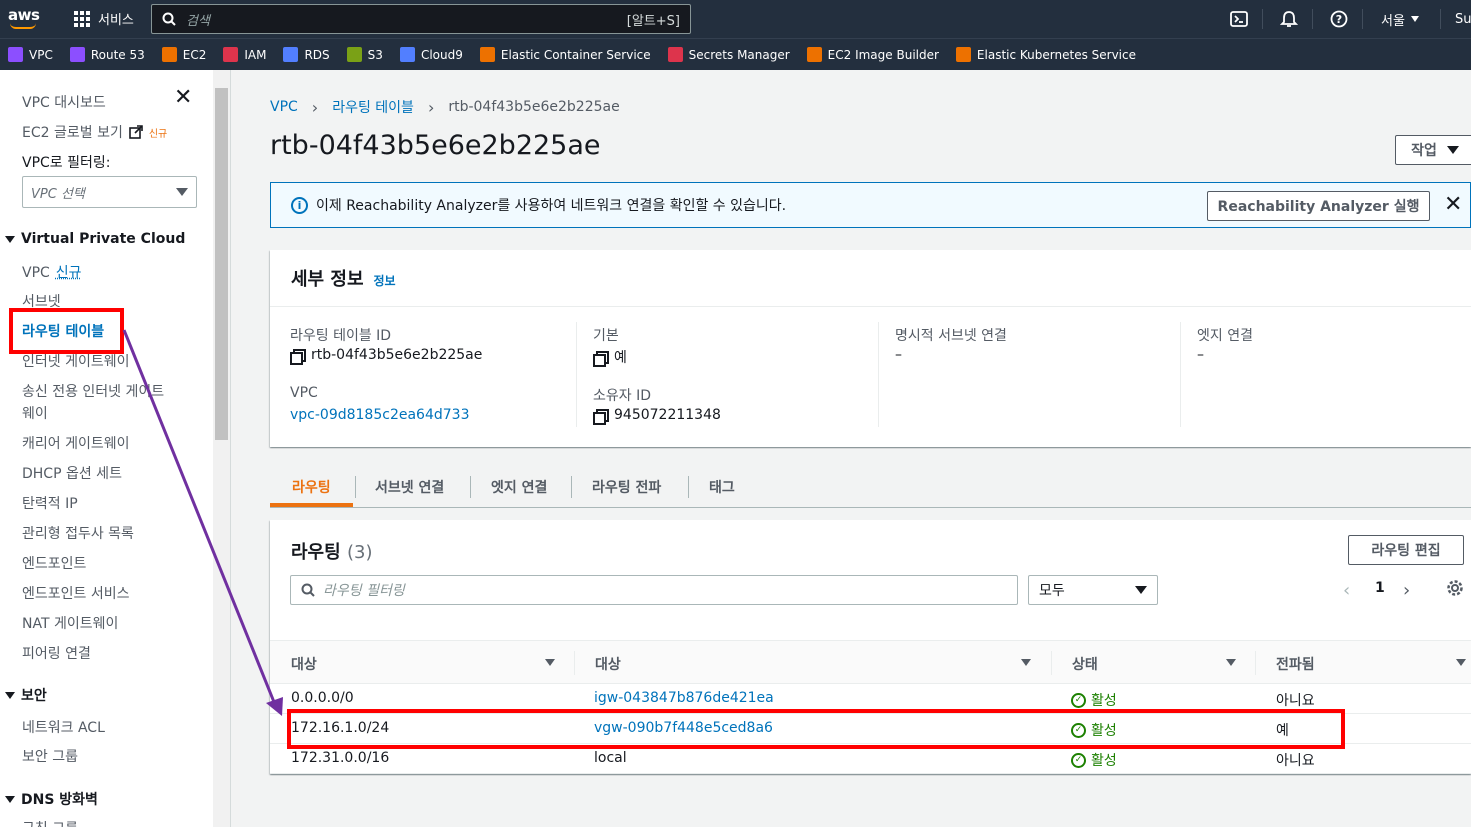  Describe the element at coordinates (1380, 588) in the screenshot. I see `page-number: 1` at that location.